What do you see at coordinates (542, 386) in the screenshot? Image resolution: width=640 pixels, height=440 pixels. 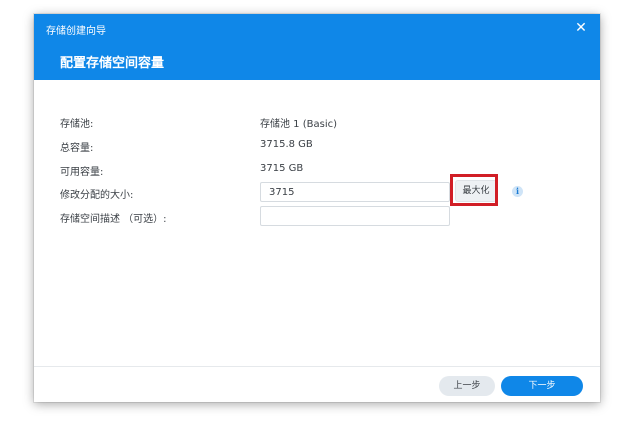 I see `next-button: 下一步` at bounding box center [542, 386].